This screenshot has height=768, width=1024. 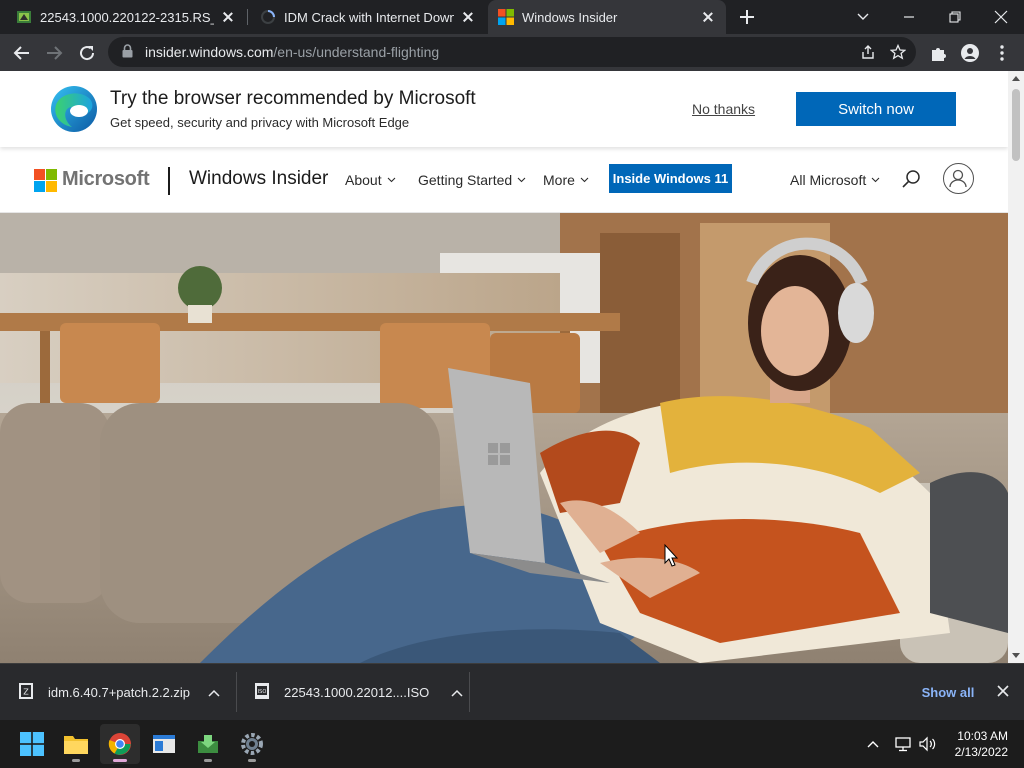 I want to click on person-outline-icon, so click(x=958, y=178).